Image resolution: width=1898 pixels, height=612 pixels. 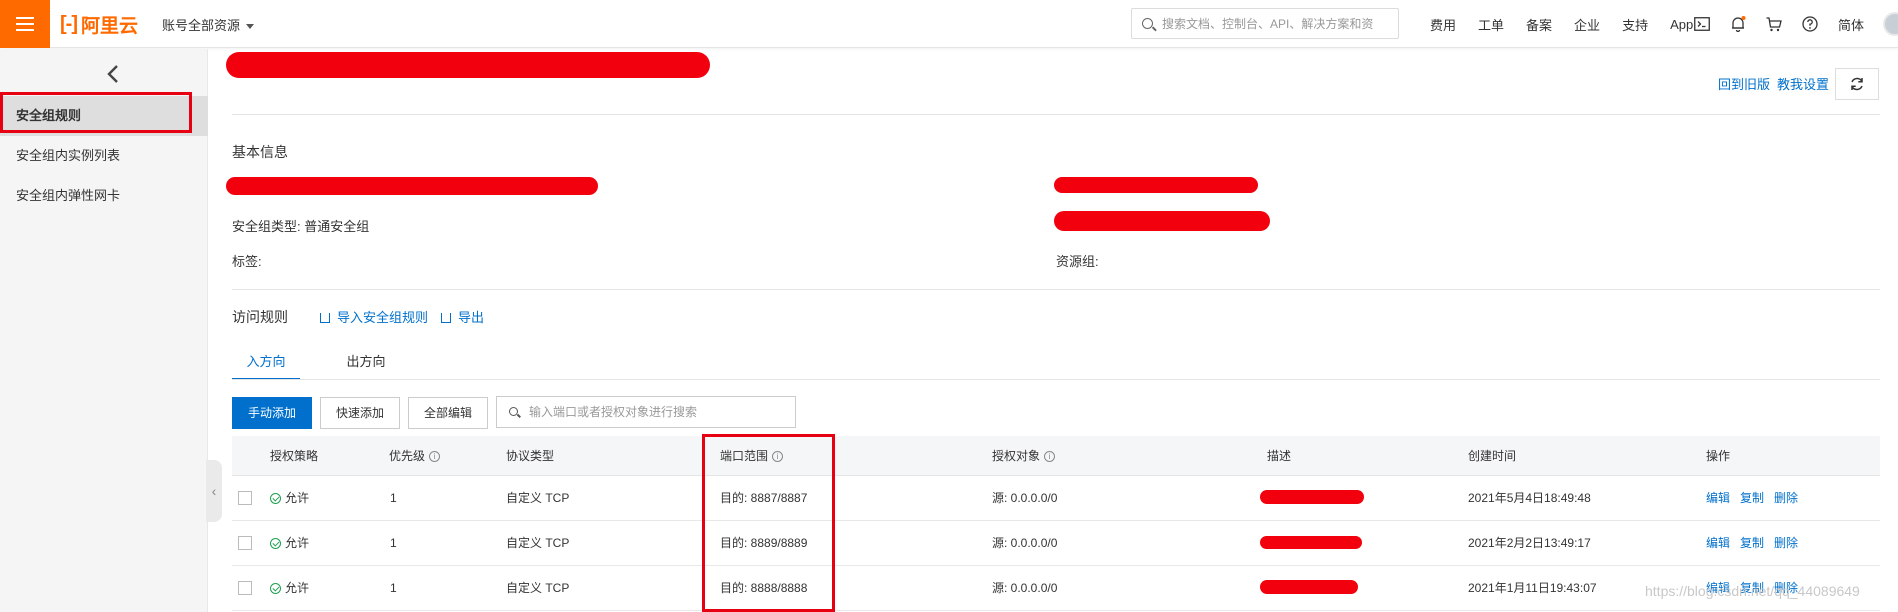 What do you see at coordinates (69, 23) in the screenshot?
I see `aliyun-logo-mark: [-]` at bounding box center [69, 23].